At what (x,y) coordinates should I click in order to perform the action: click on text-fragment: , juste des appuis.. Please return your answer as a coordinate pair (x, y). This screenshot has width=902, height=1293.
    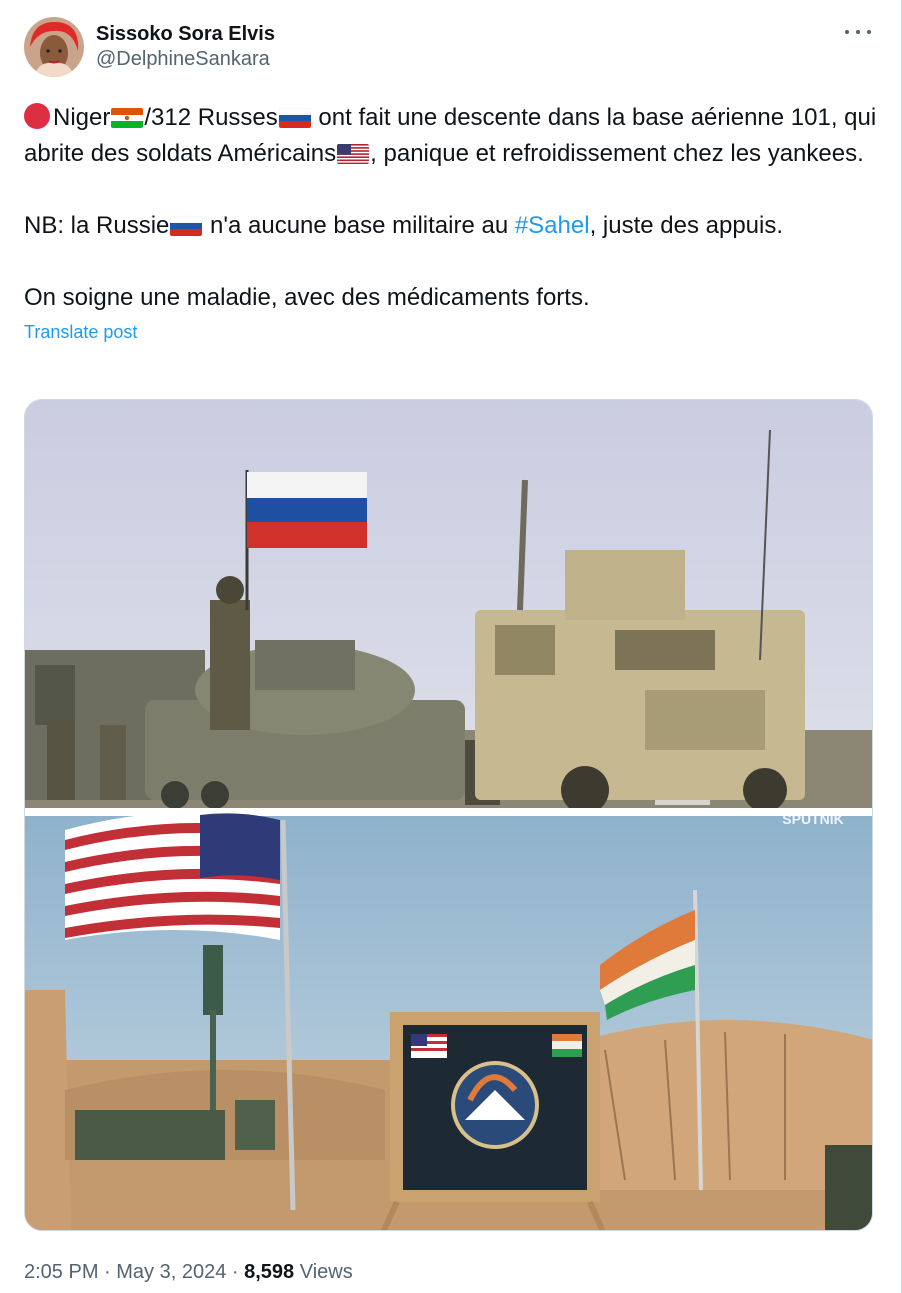
    Looking at the image, I should click on (686, 225).